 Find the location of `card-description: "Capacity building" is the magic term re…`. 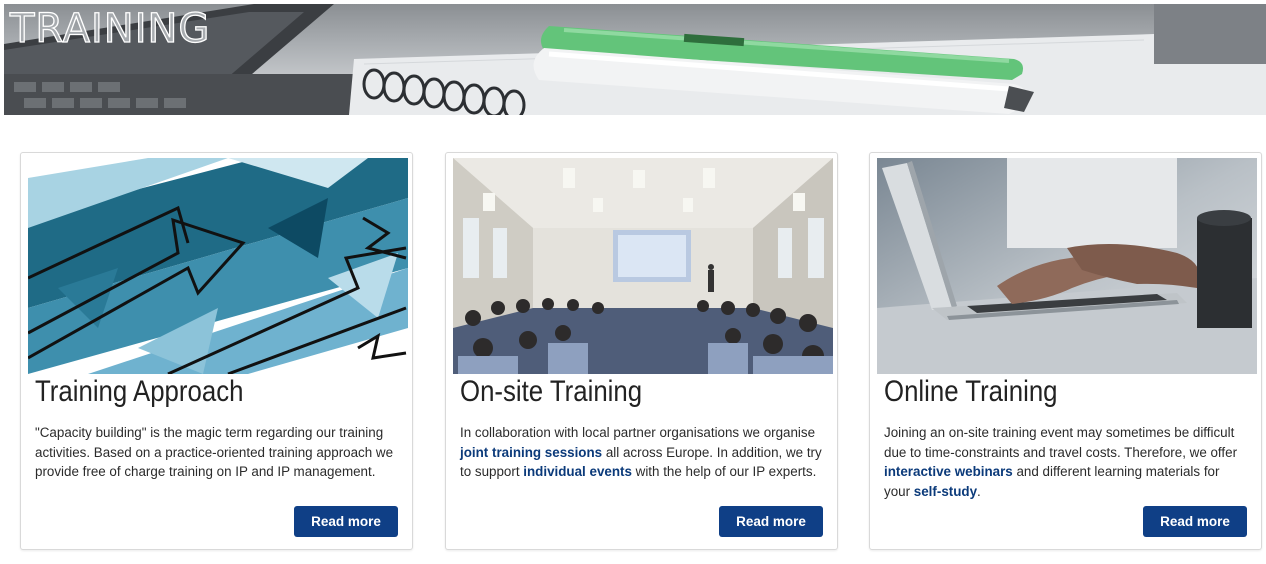

card-description: "Capacity building" is the magic term re… is located at coordinates (216, 452).